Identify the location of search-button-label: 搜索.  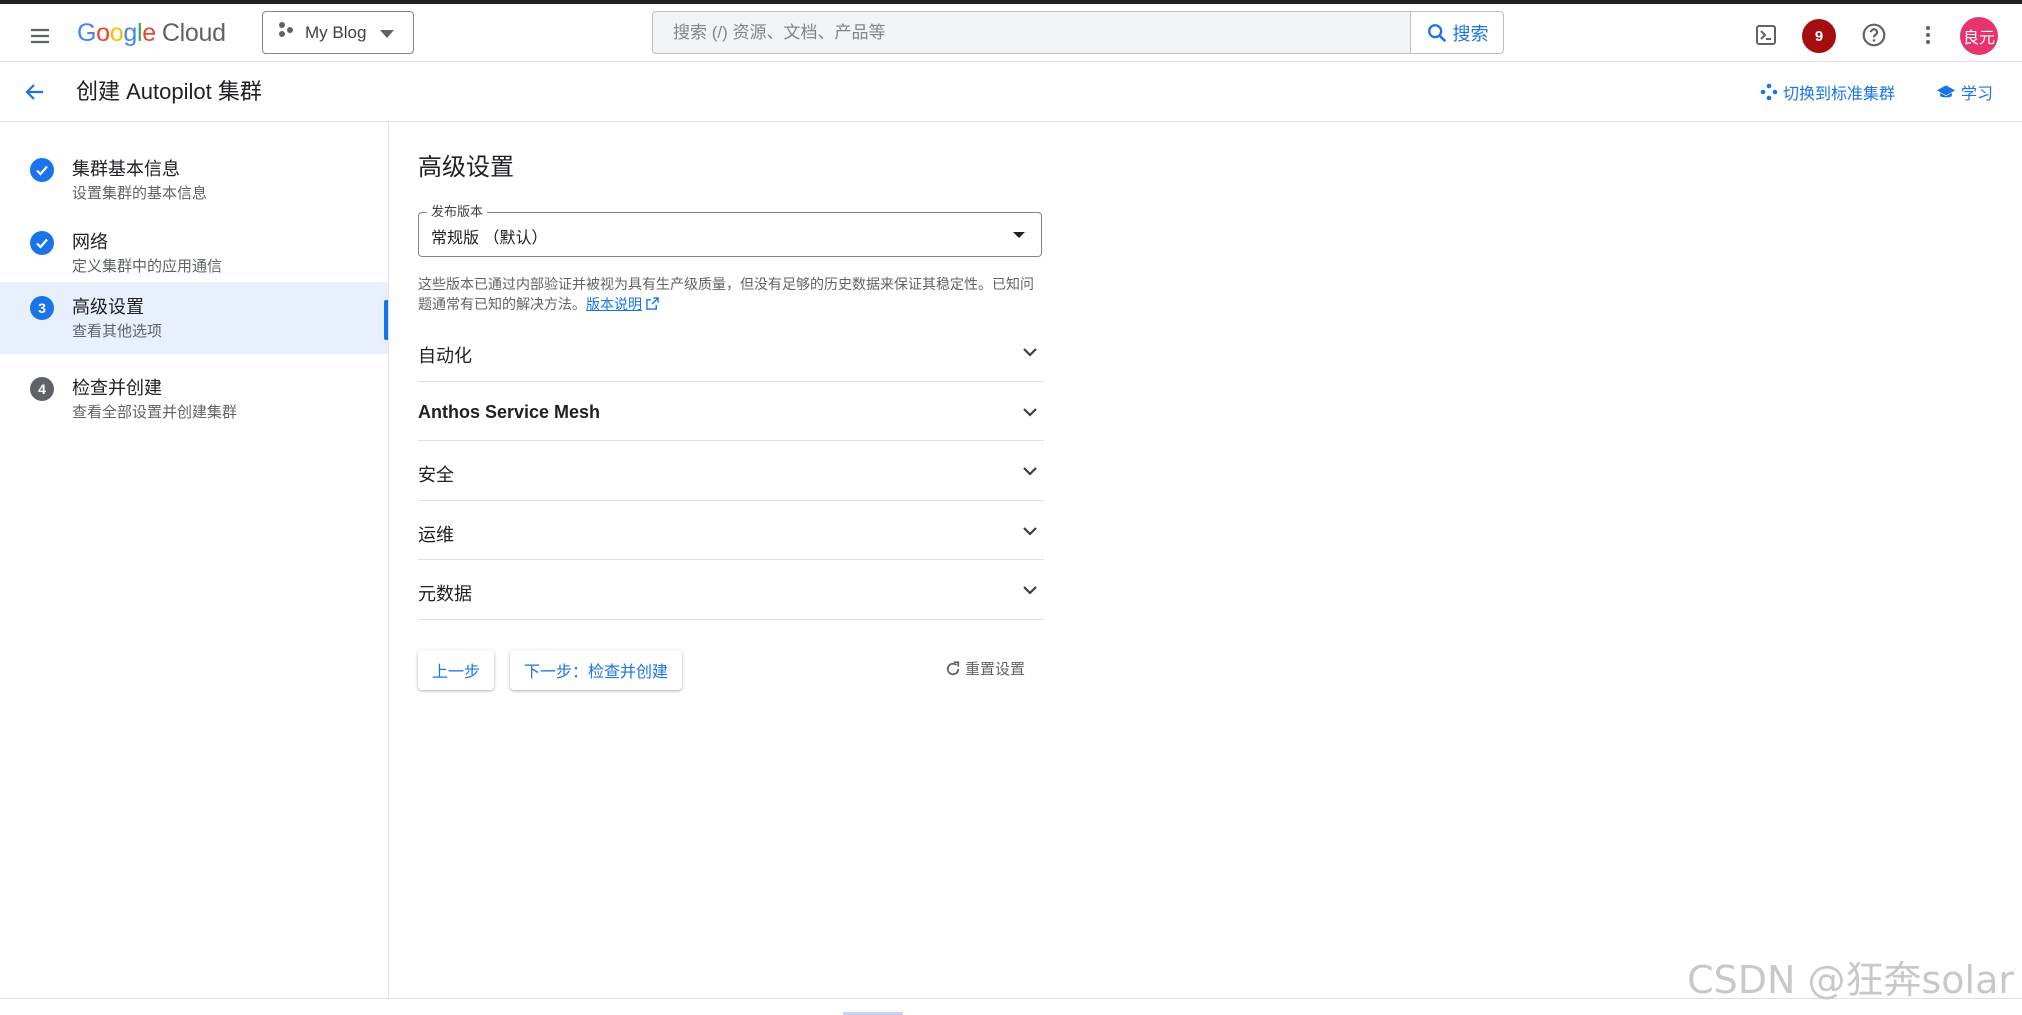
(1470, 33).